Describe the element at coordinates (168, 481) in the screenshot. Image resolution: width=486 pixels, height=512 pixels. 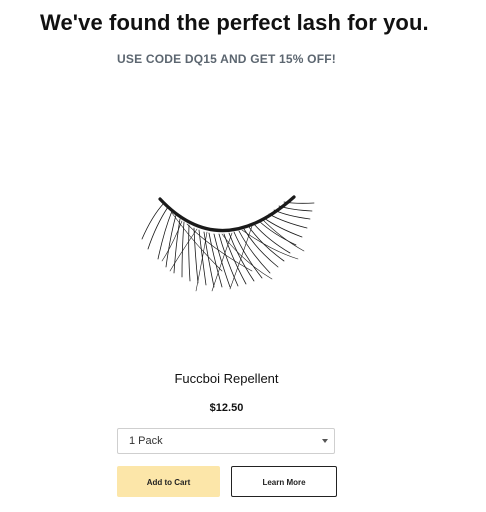
I see `add-to-cart-button: Add to Cart` at that location.